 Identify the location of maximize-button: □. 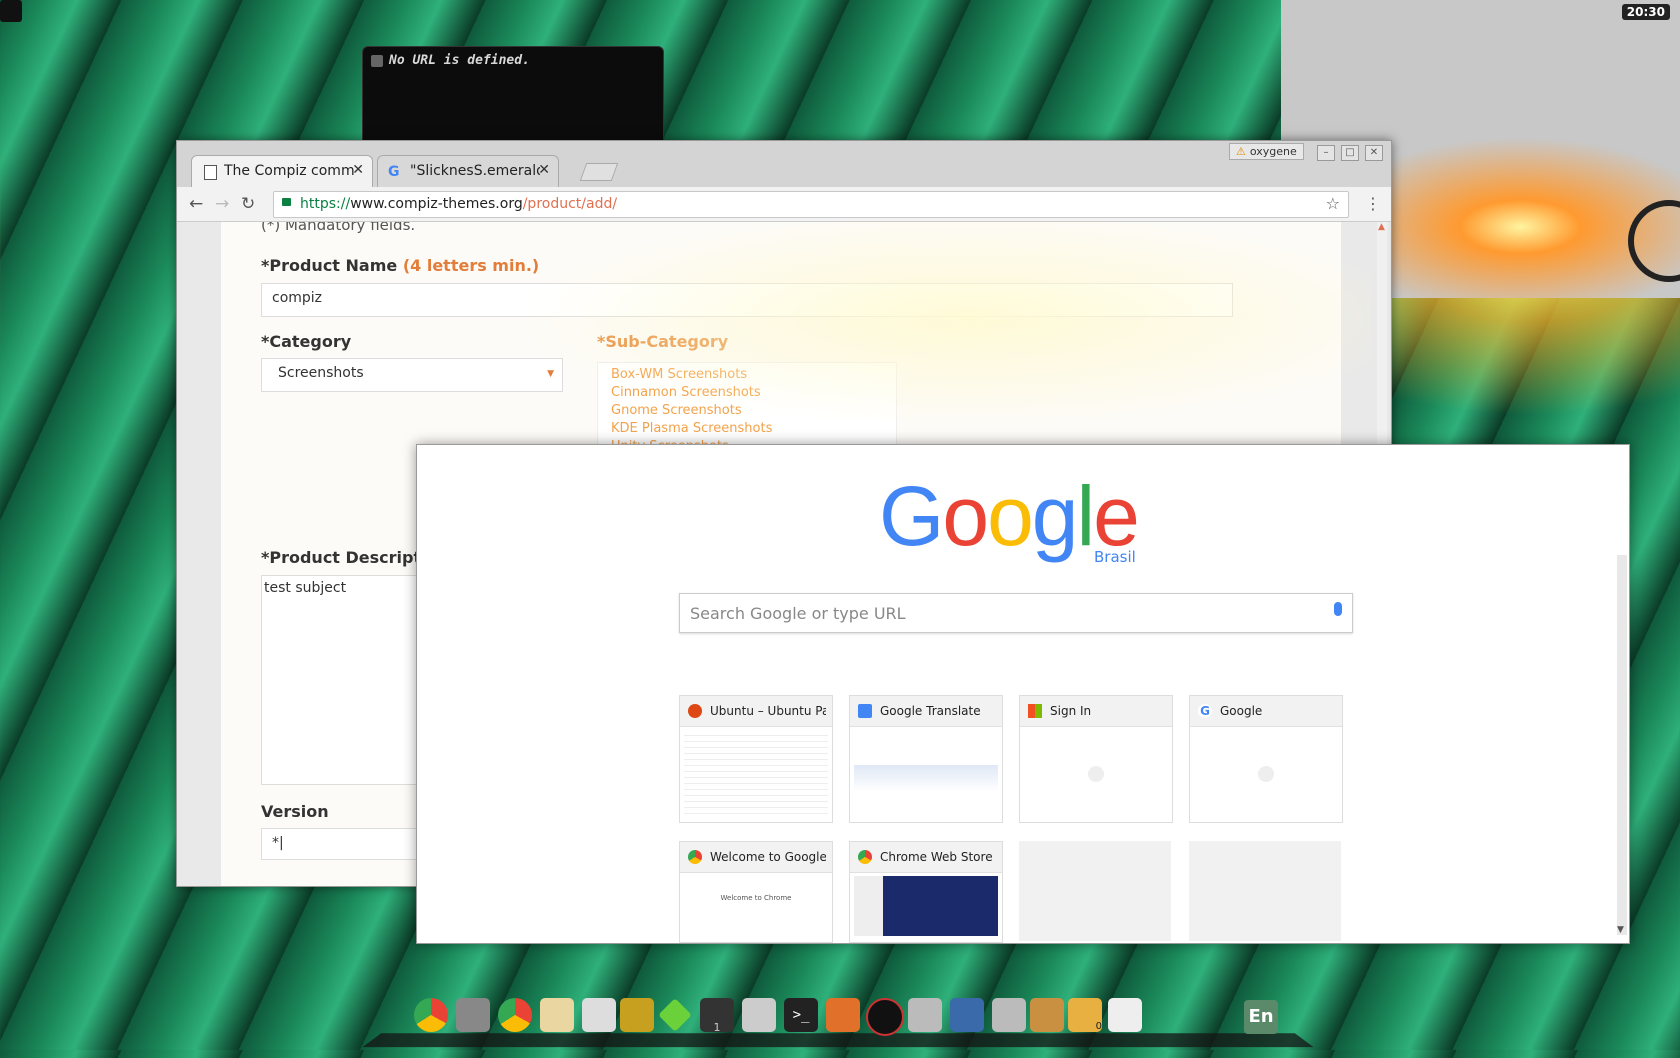
(1350, 153).